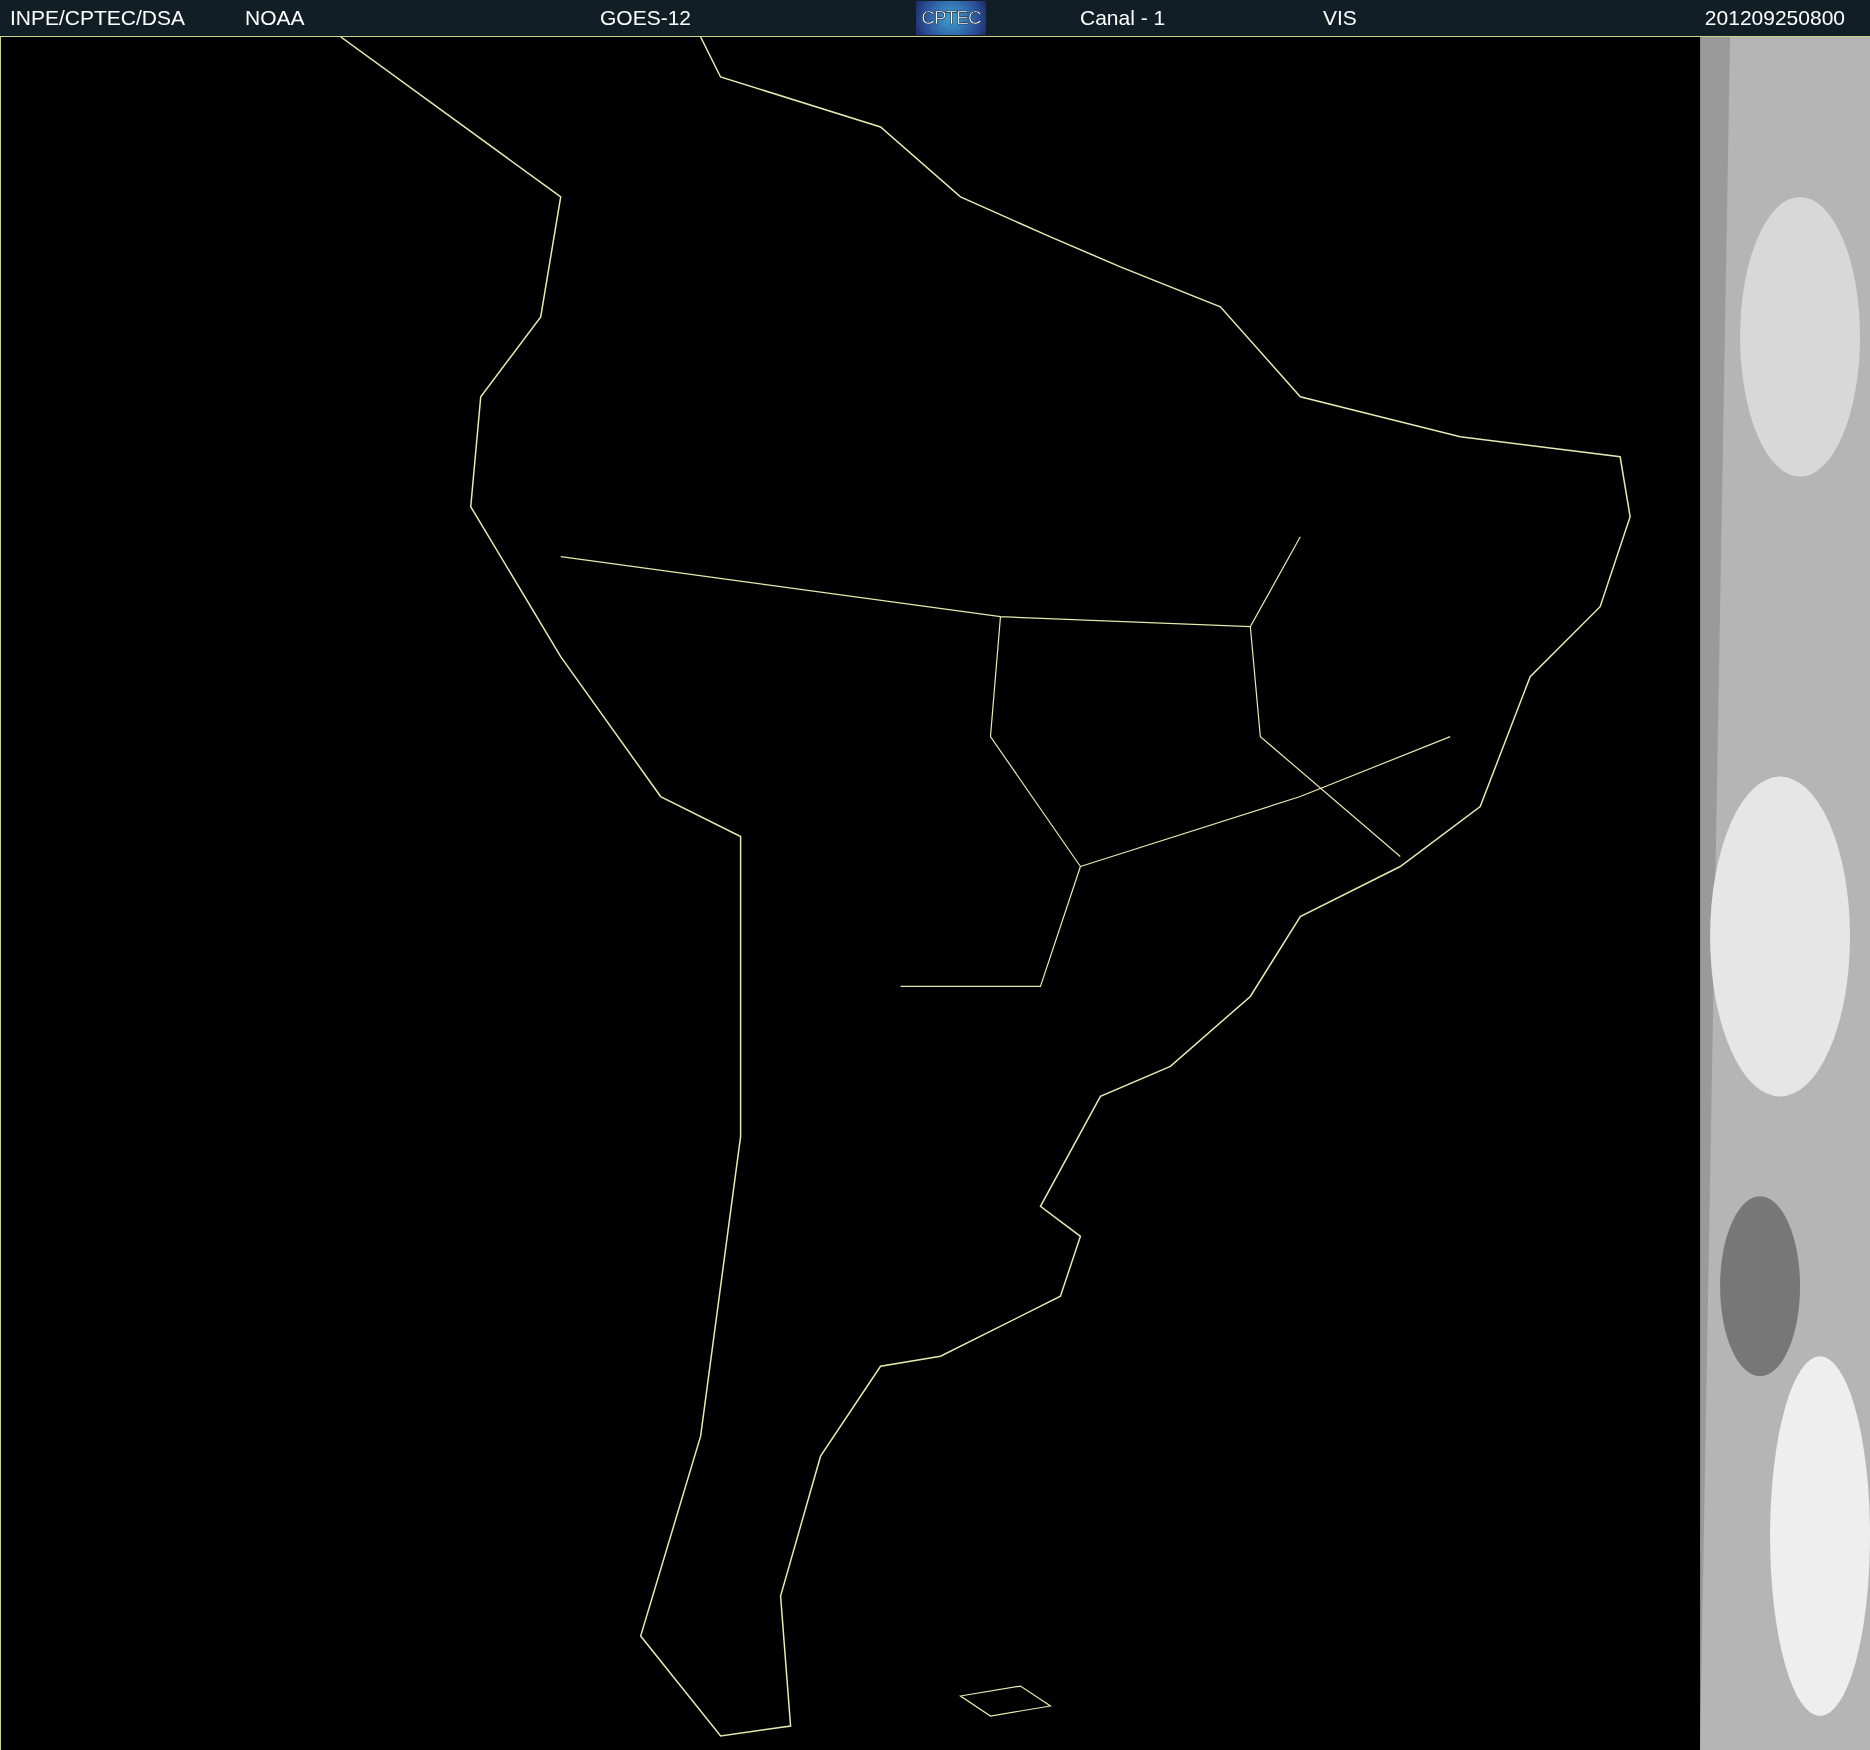 The image size is (1870, 1750). Describe the element at coordinates (646, 18) in the screenshot. I see `satellite-label: GOES-12` at that location.